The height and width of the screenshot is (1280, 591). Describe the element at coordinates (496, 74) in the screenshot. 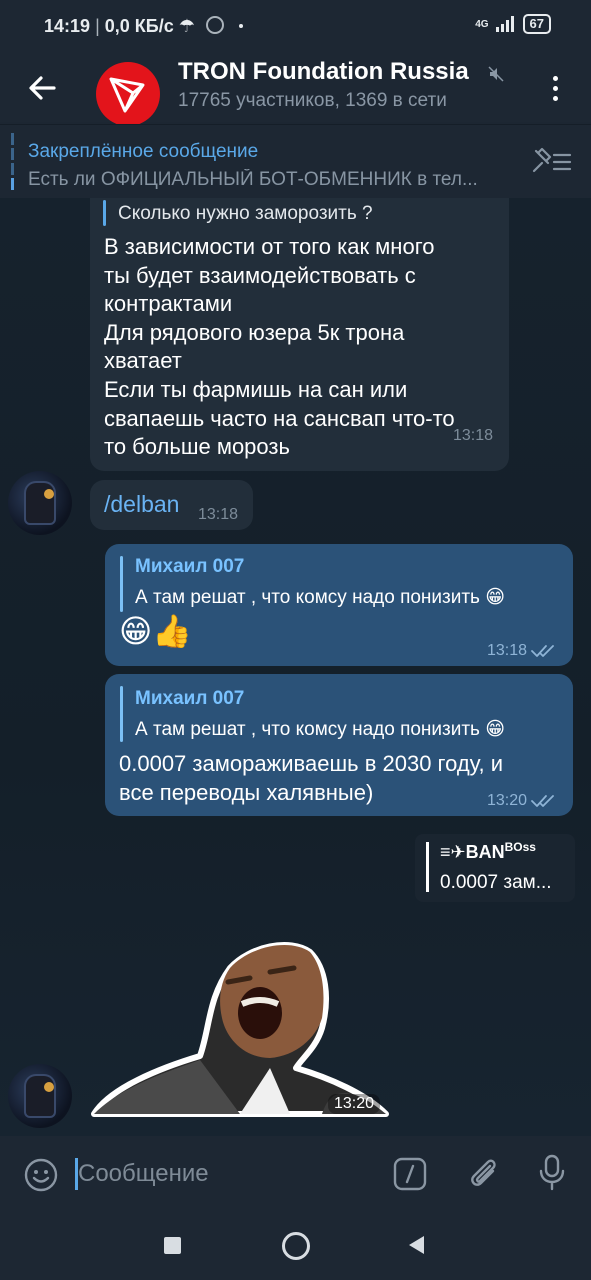

I see `muted-icon` at that location.